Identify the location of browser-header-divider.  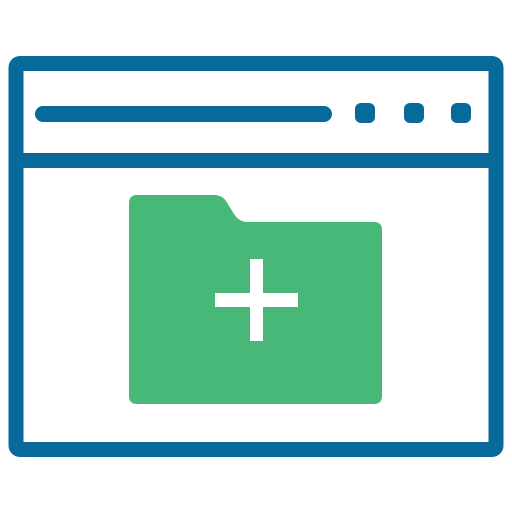
(256, 160).